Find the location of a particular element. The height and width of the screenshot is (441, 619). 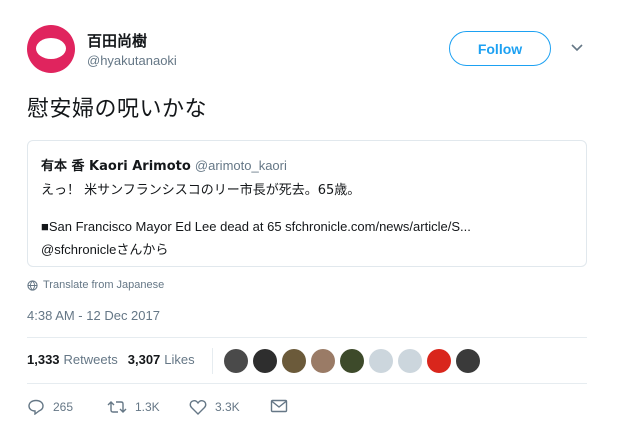

reply-count: 265 is located at coordinates (63, 407).